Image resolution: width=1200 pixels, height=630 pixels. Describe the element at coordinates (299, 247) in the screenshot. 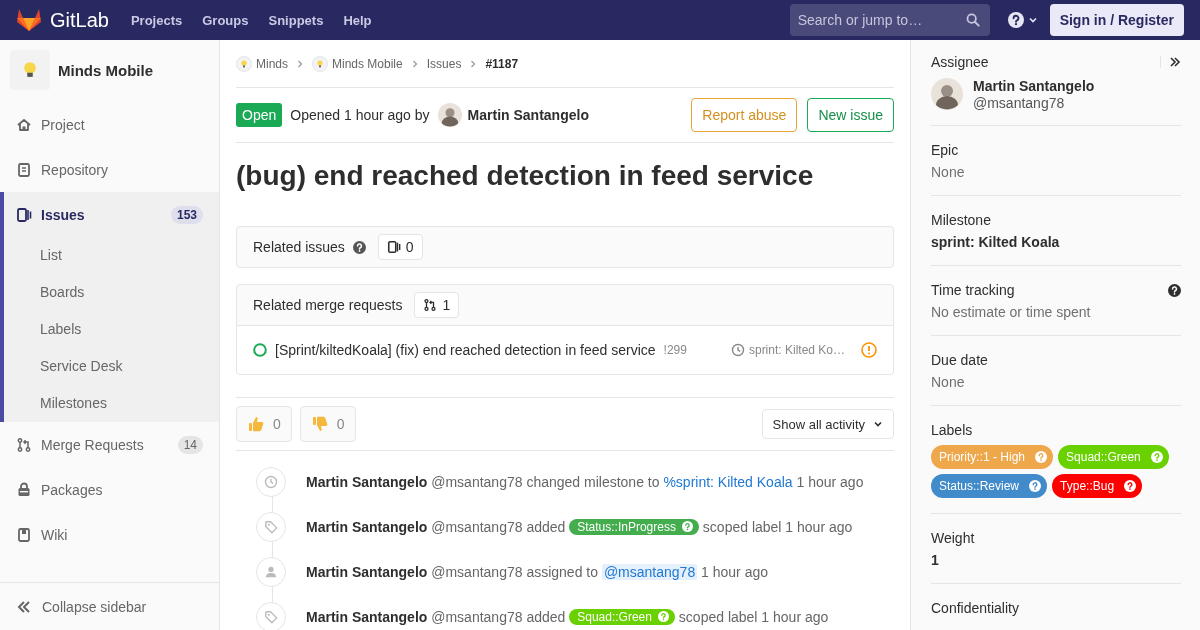

I see `panel-title: Related issues` at that location.